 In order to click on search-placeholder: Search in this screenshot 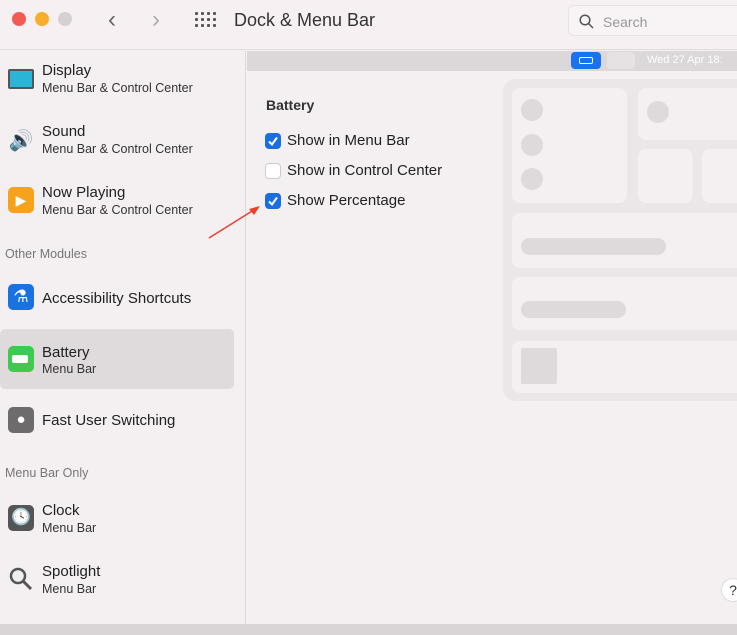, I will do `click(625, 22)`.